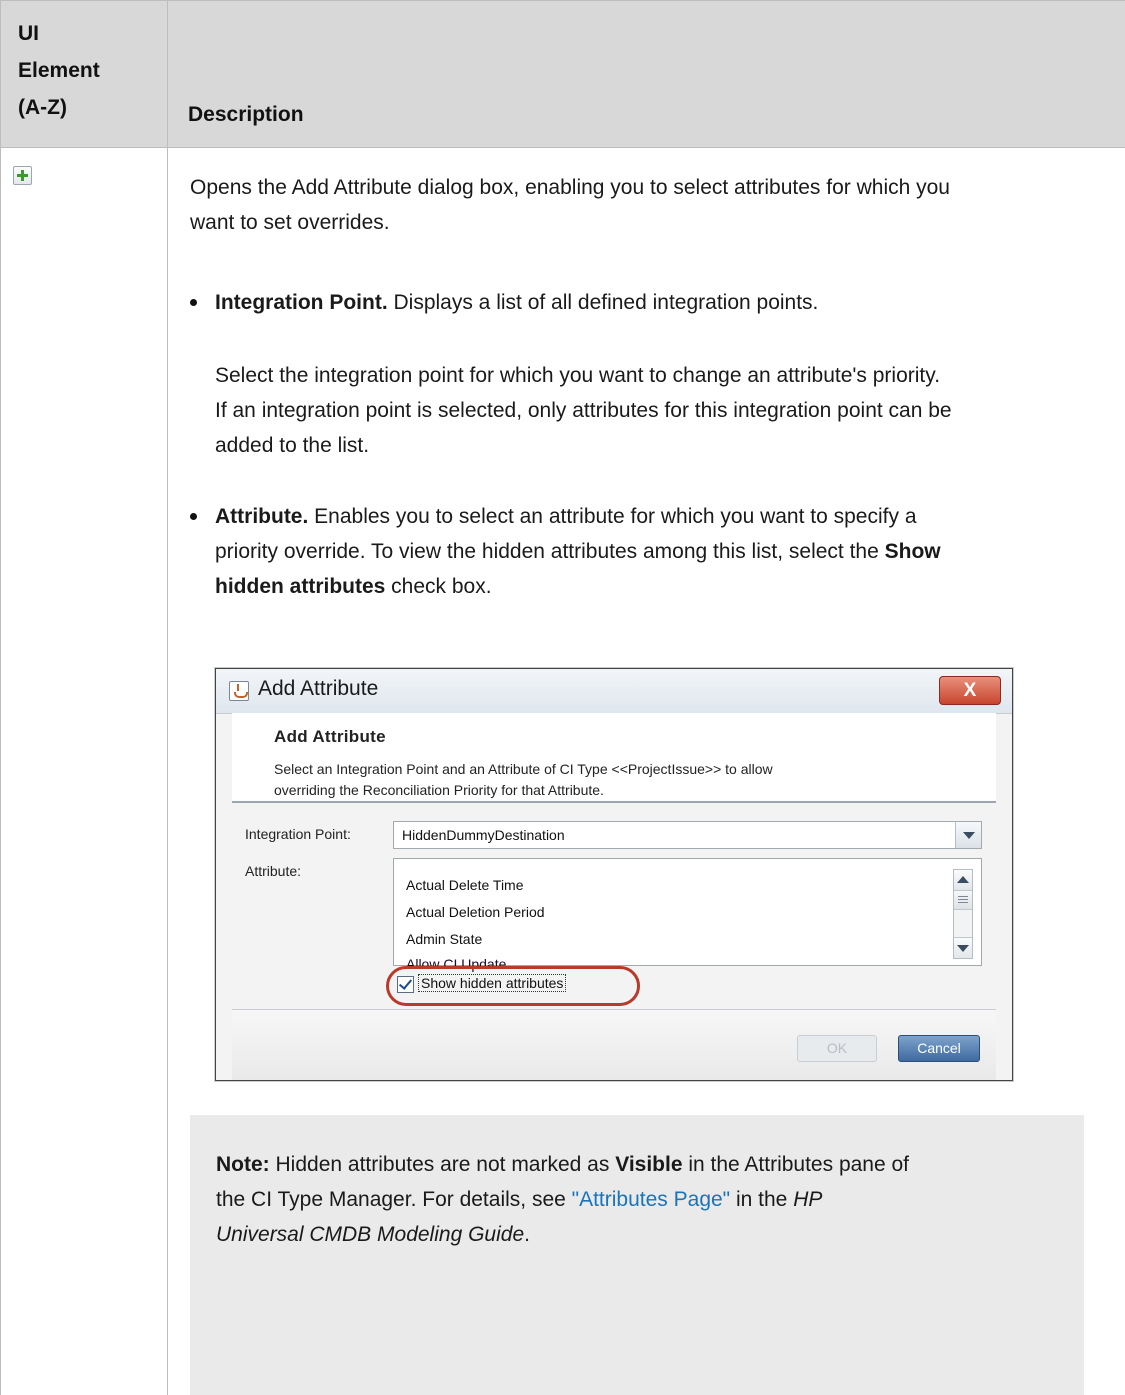 The height and width of the screenshot is (1395, 1125). What do you see at coordinates (273, 871) in the screenshot?
I see `attribute-label: Attribute:` at bounding box center [273, 871].